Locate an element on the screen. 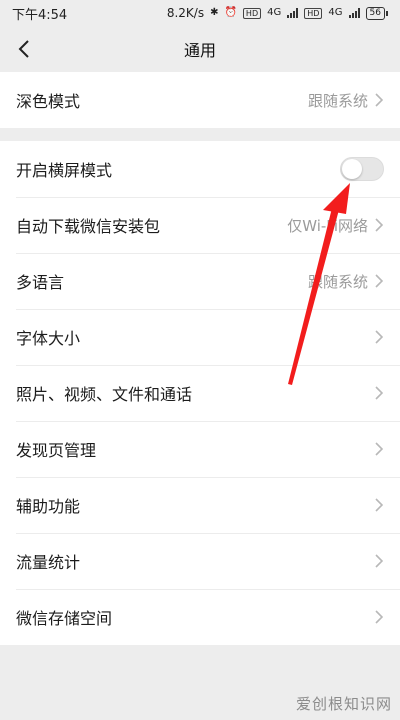  setting-label: 深色模式 is located at coordinates (48, 101).